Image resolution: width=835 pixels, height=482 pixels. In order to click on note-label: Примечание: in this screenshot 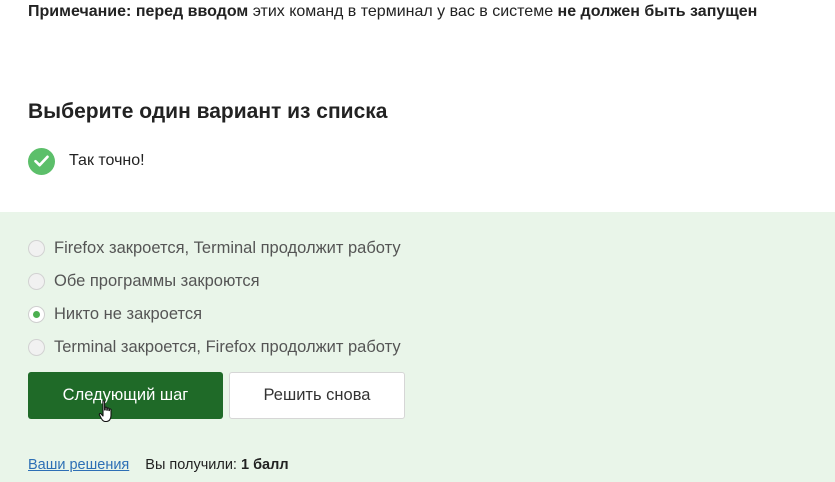, I will do `click(80, 11)`.